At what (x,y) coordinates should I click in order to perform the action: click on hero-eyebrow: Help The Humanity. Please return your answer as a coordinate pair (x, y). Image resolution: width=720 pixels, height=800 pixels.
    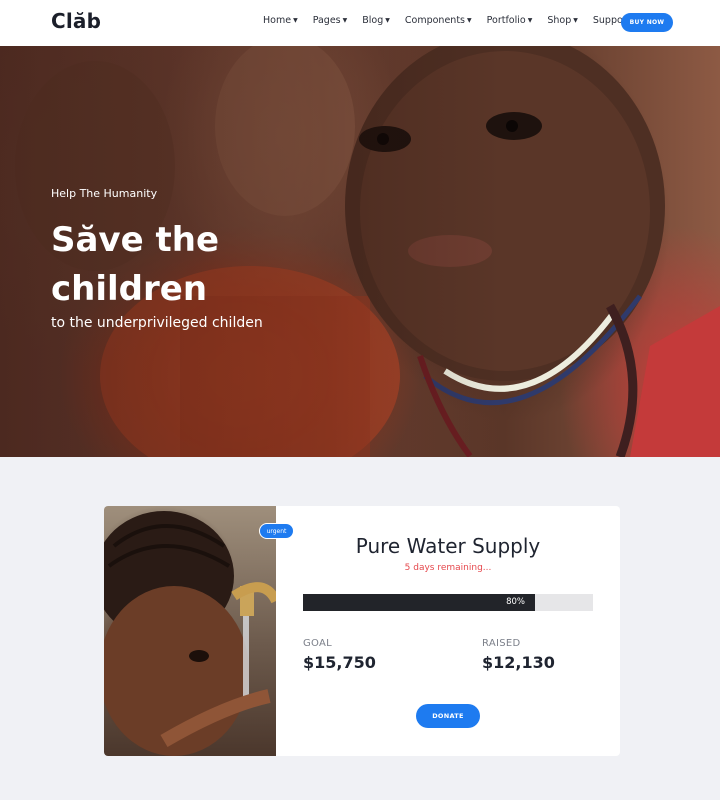
    Looking at the image, I should click on (104, 193).